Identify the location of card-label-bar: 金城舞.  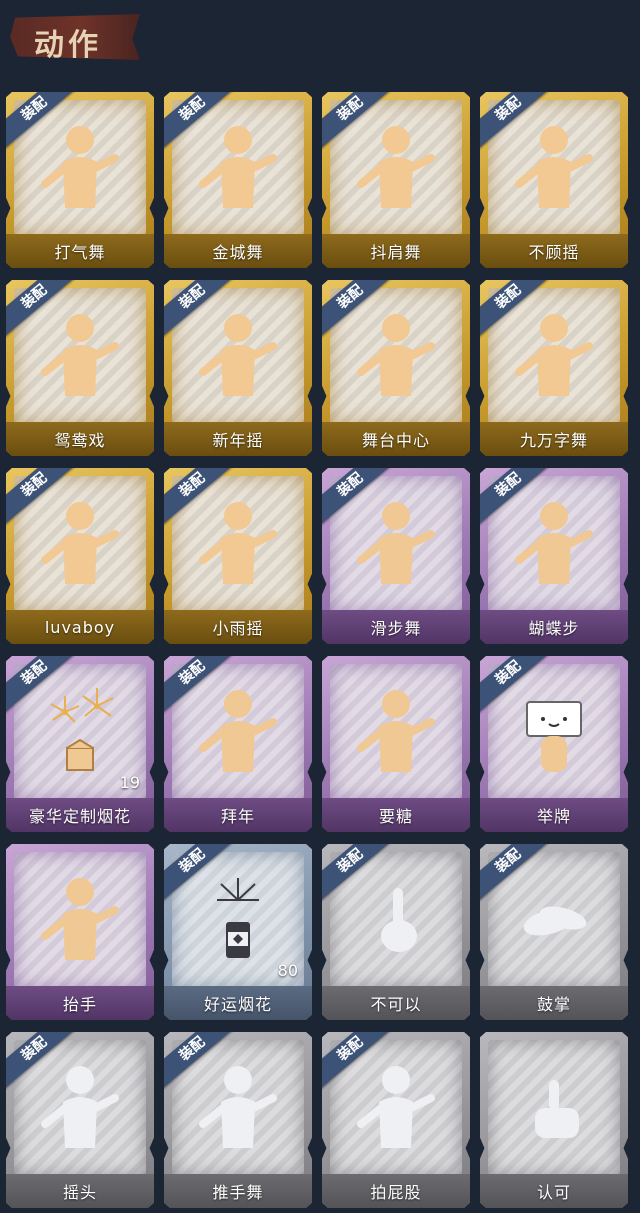
(238, 251).